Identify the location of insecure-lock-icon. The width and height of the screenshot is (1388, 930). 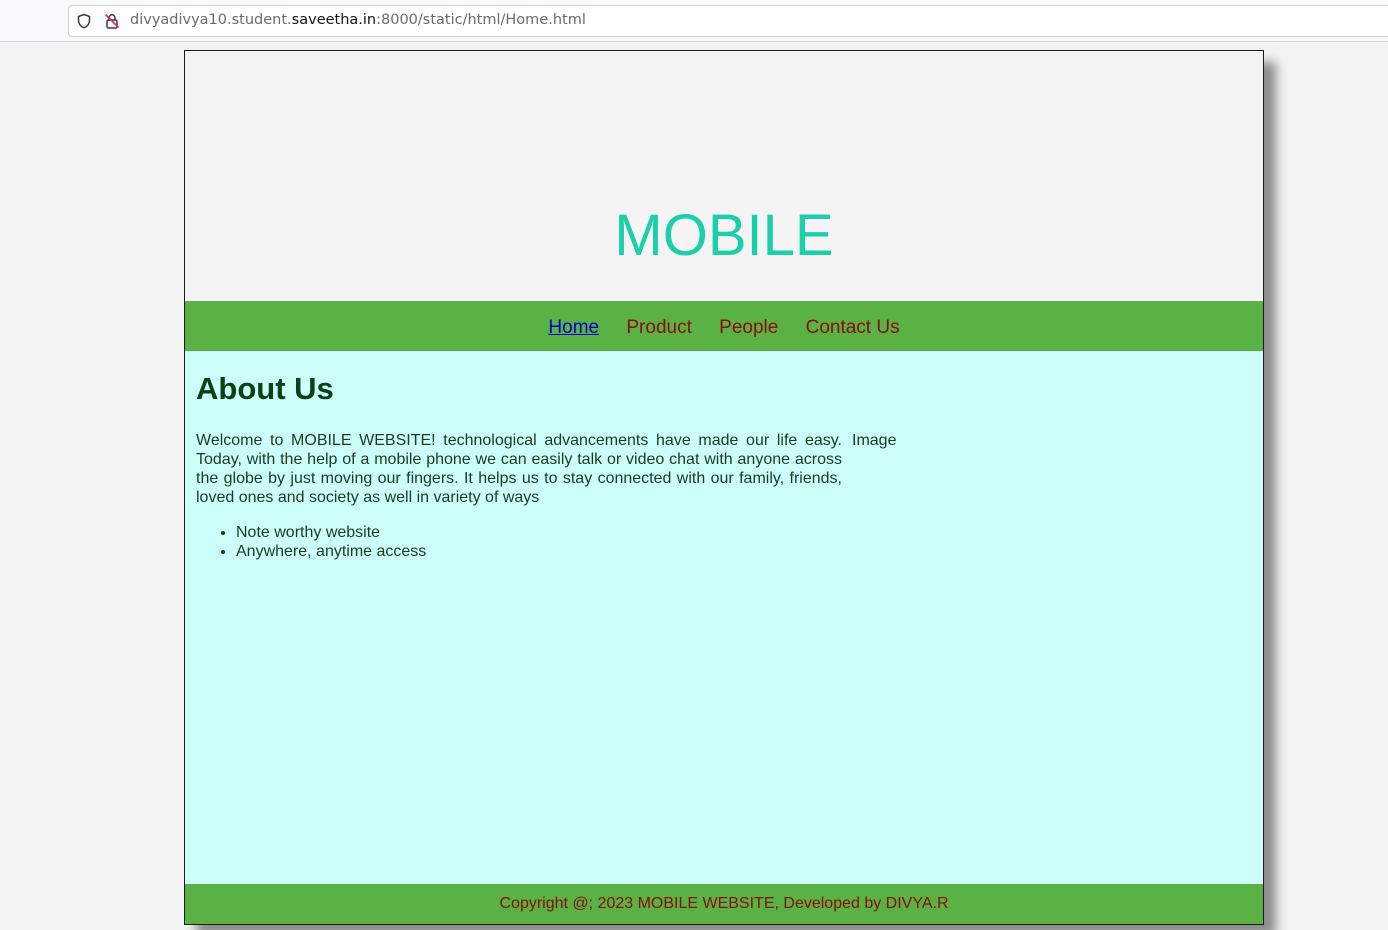
(112, 21).